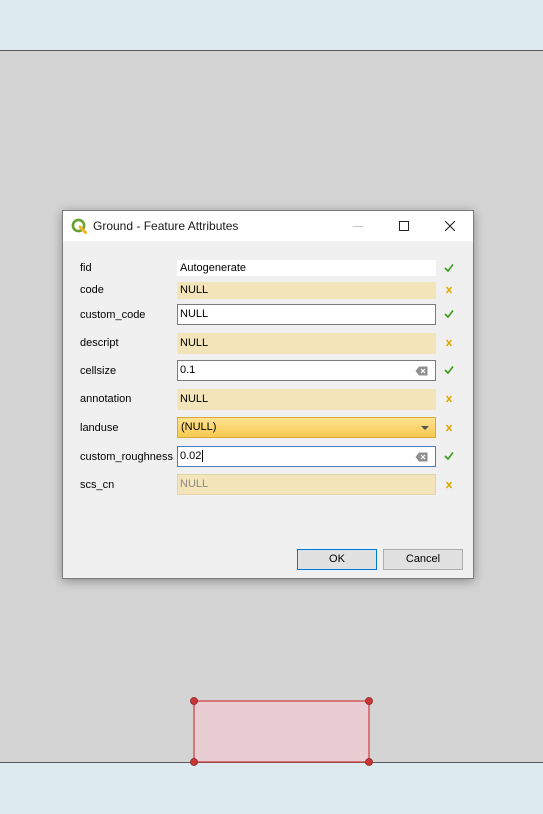 The width and height of the screenshot is (543, 814). What do you see at coordinates (194, 484) in the screenshot?
I see `scs-cn-value: NULL` at bounding box center [194, 484].